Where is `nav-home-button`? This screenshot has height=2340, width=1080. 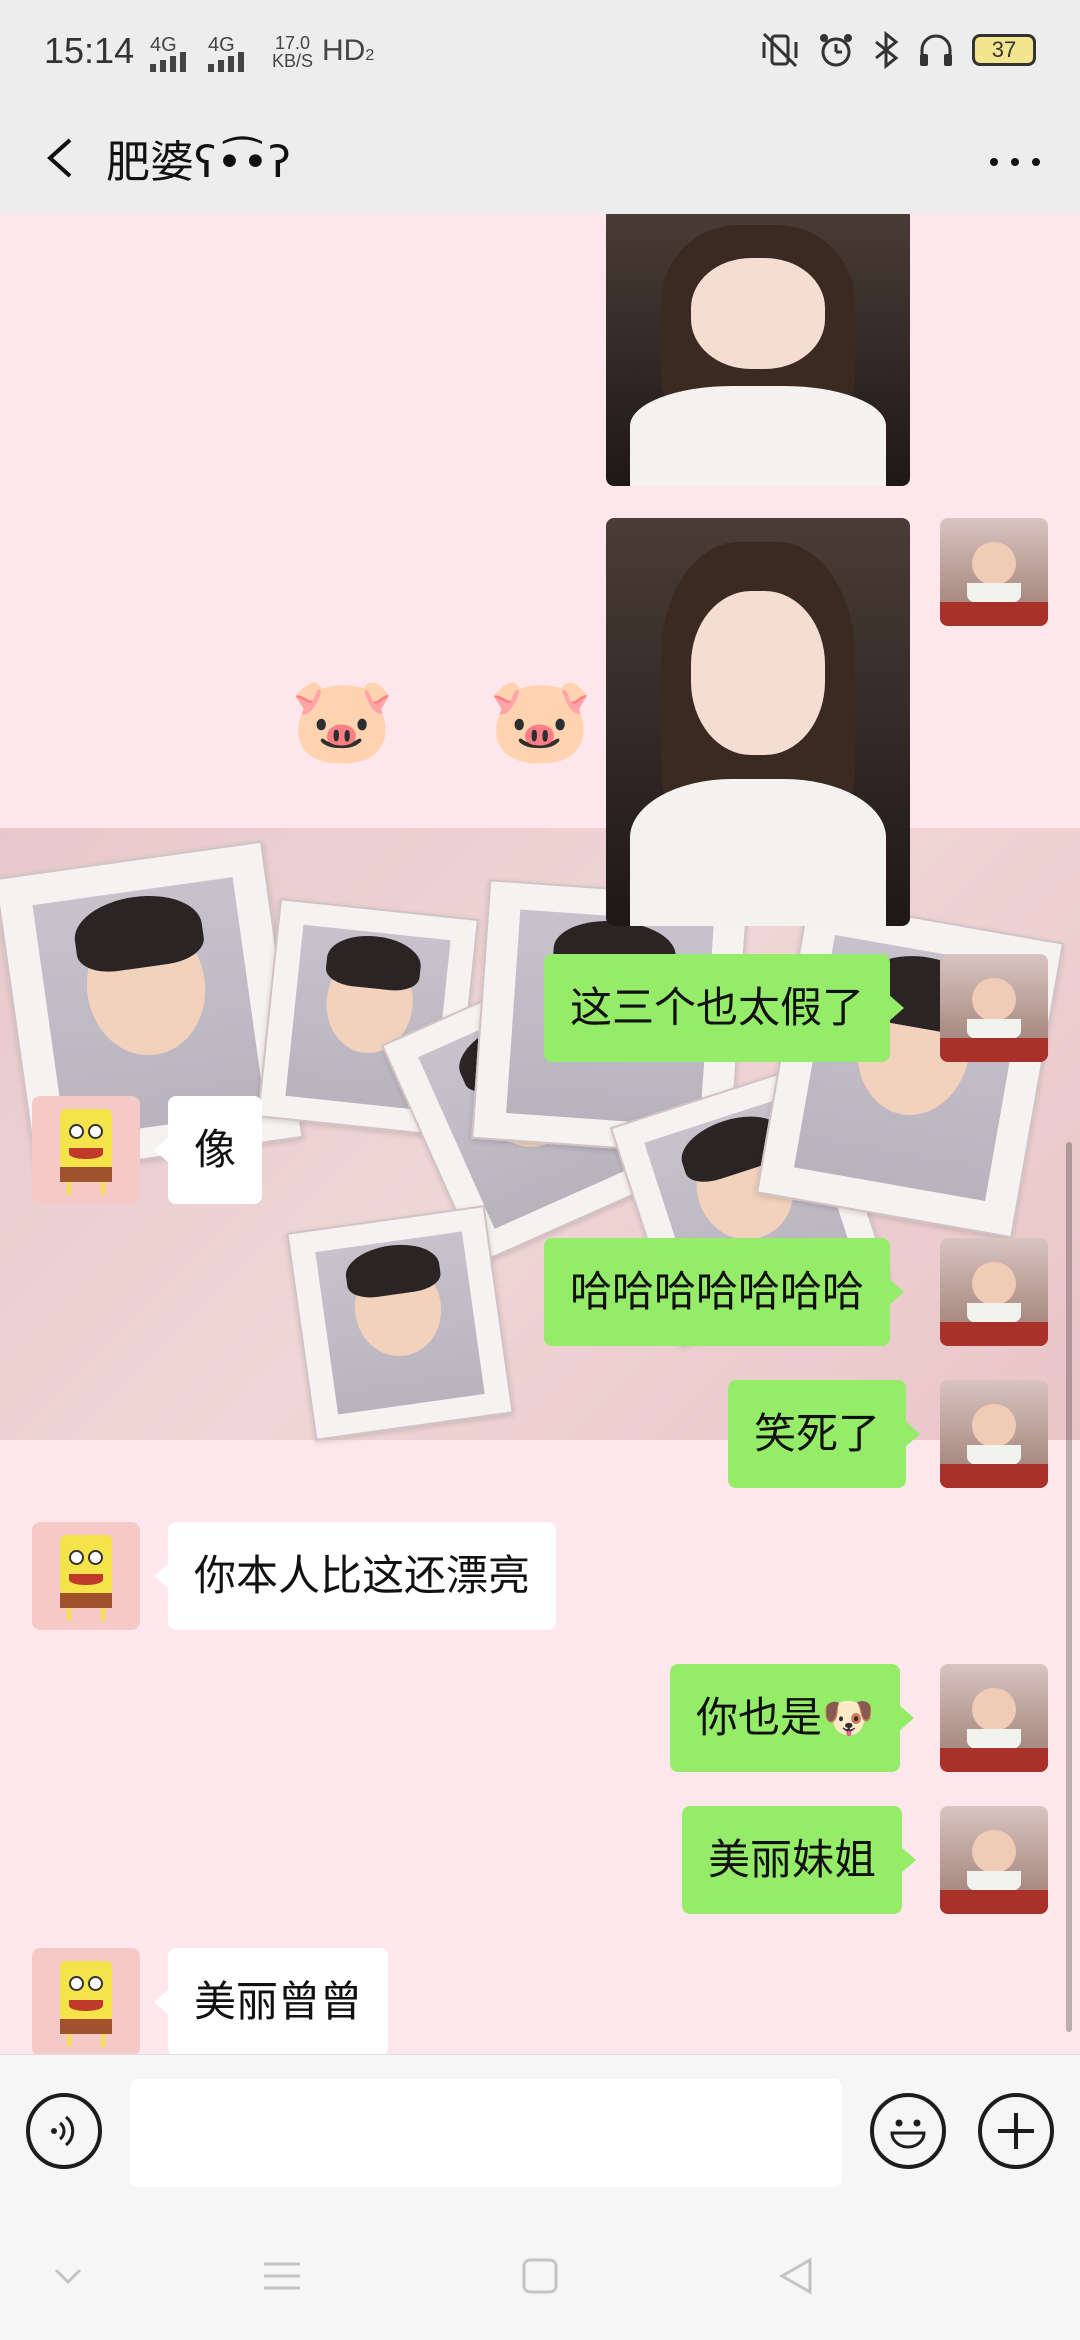 nav-home-button is located at coordinates (540, 2276).